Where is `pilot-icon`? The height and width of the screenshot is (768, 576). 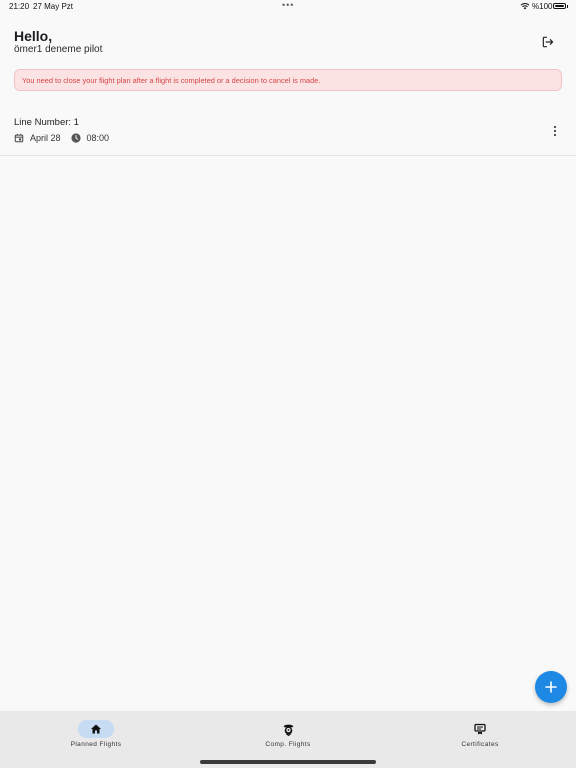 pilot-icon is located at coordinates (288, 730).